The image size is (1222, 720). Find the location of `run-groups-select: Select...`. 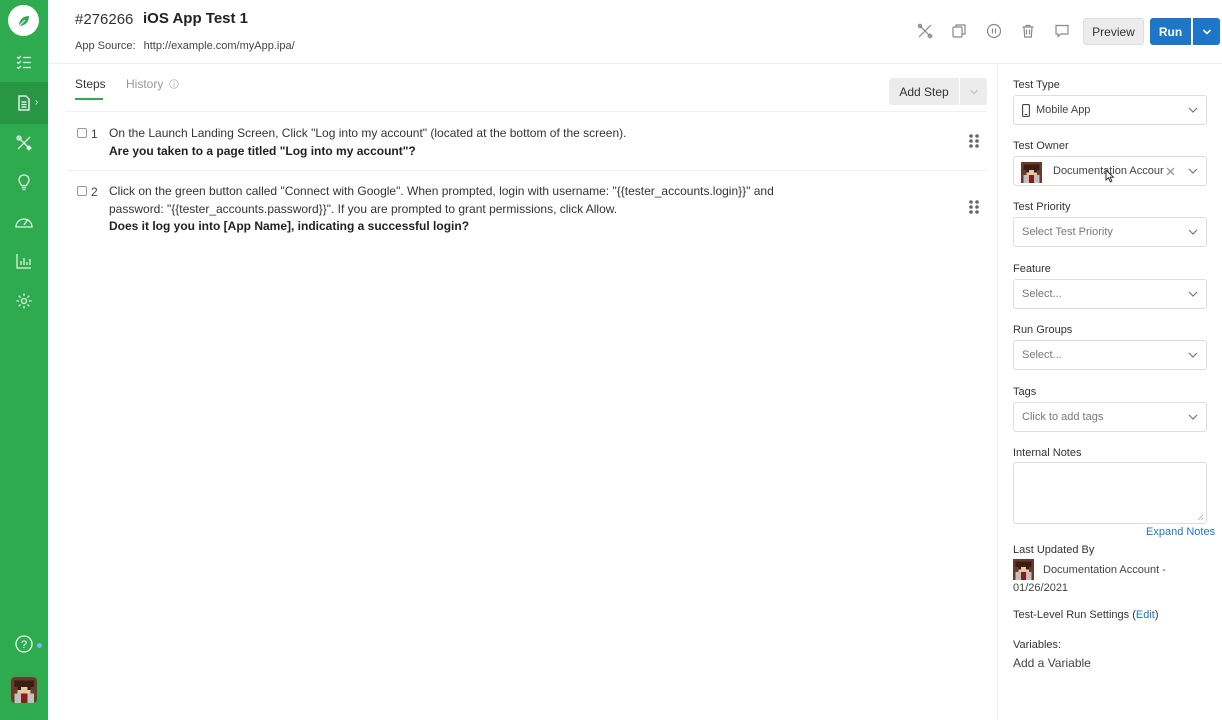

run-groups-select: Select... is located at coordinates (1110, 355).